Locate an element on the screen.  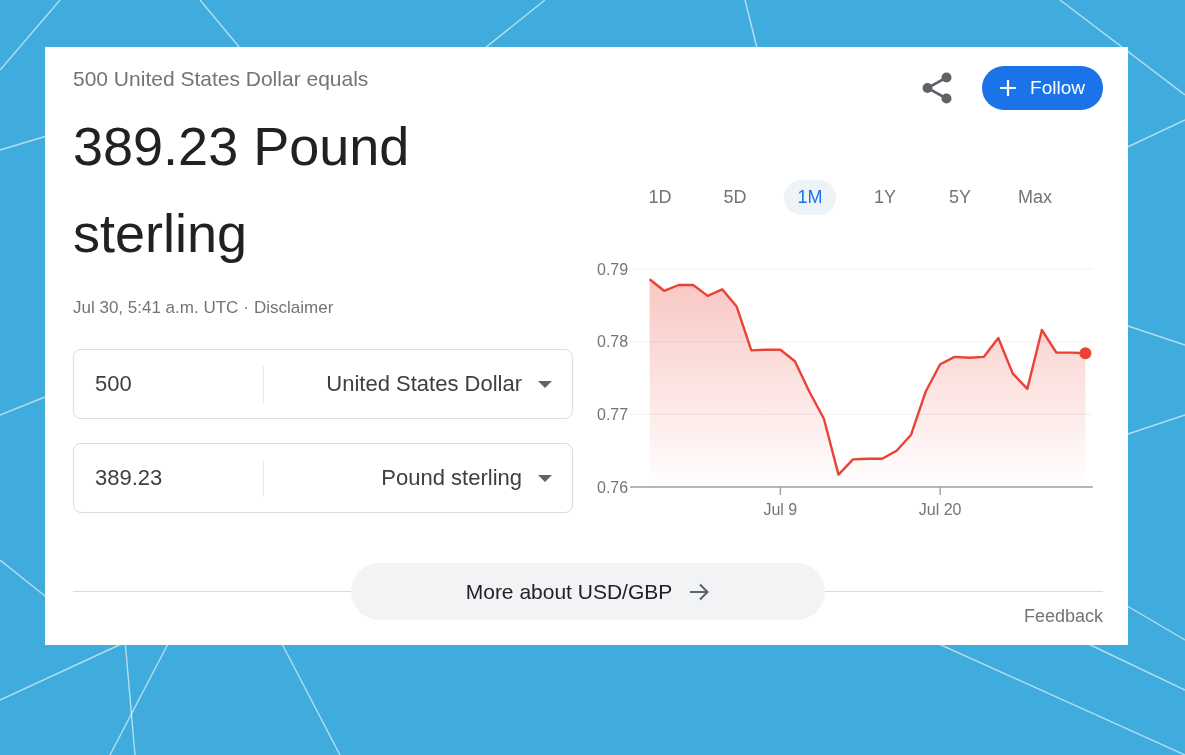
axis-label: 0.76 is located at coordinates (613, 487).